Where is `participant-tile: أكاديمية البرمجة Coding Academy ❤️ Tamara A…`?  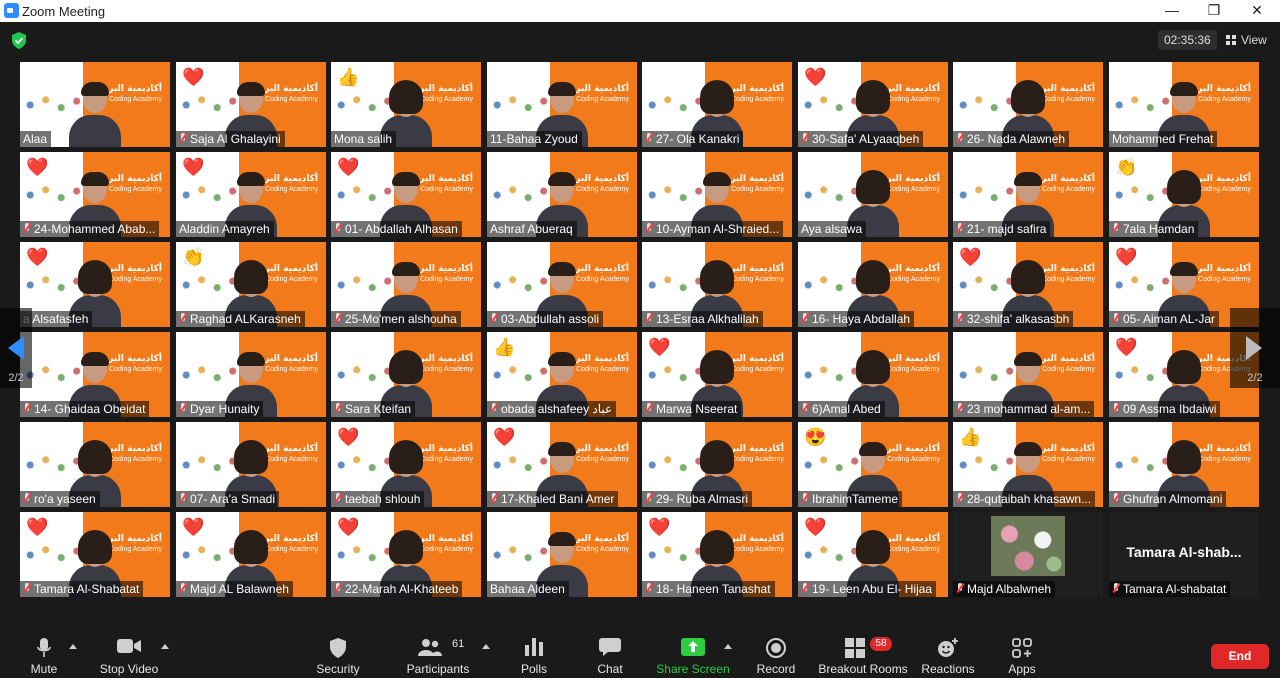
participant-tile: أكاديمية البرمجة Coding Academy ❤️ Tamara A… is located at coordinates (95, 554).